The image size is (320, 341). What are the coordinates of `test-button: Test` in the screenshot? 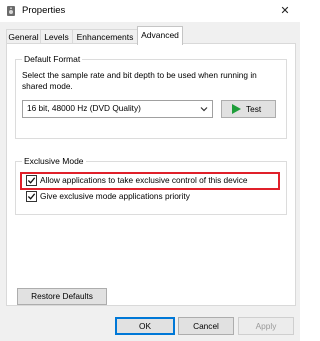 It's located at (248, 109).